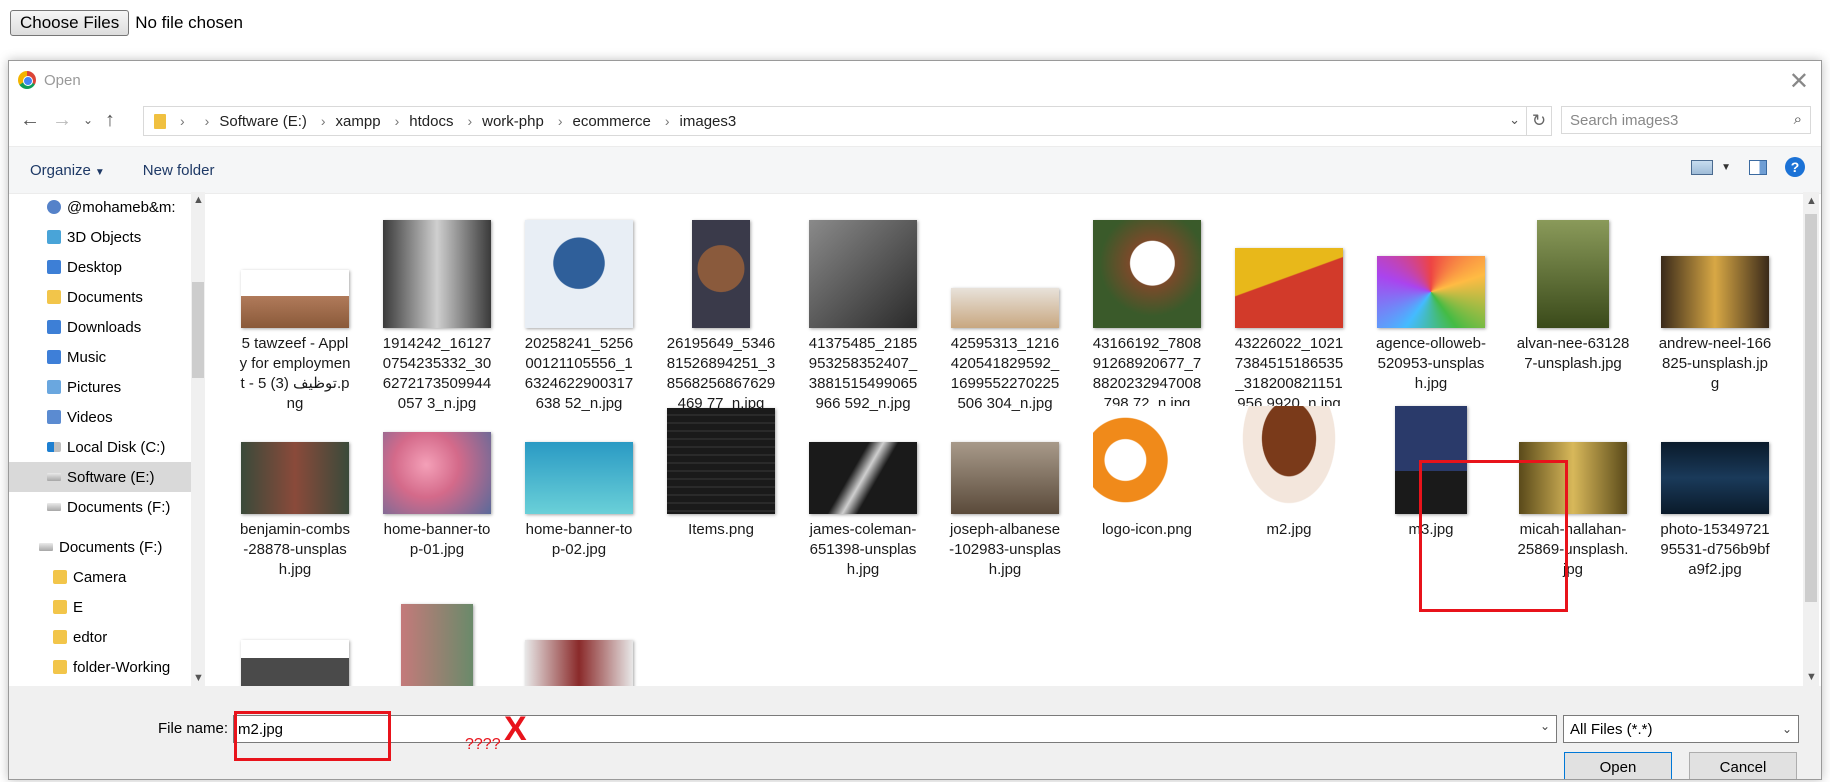  I want to click on file-item: photo-1534972195531-d756b9bfa9f2.jpg, so click(1715, 482).